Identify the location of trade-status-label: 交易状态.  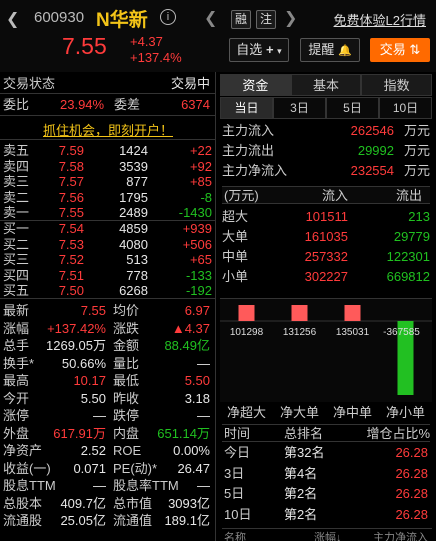
(29, 83).